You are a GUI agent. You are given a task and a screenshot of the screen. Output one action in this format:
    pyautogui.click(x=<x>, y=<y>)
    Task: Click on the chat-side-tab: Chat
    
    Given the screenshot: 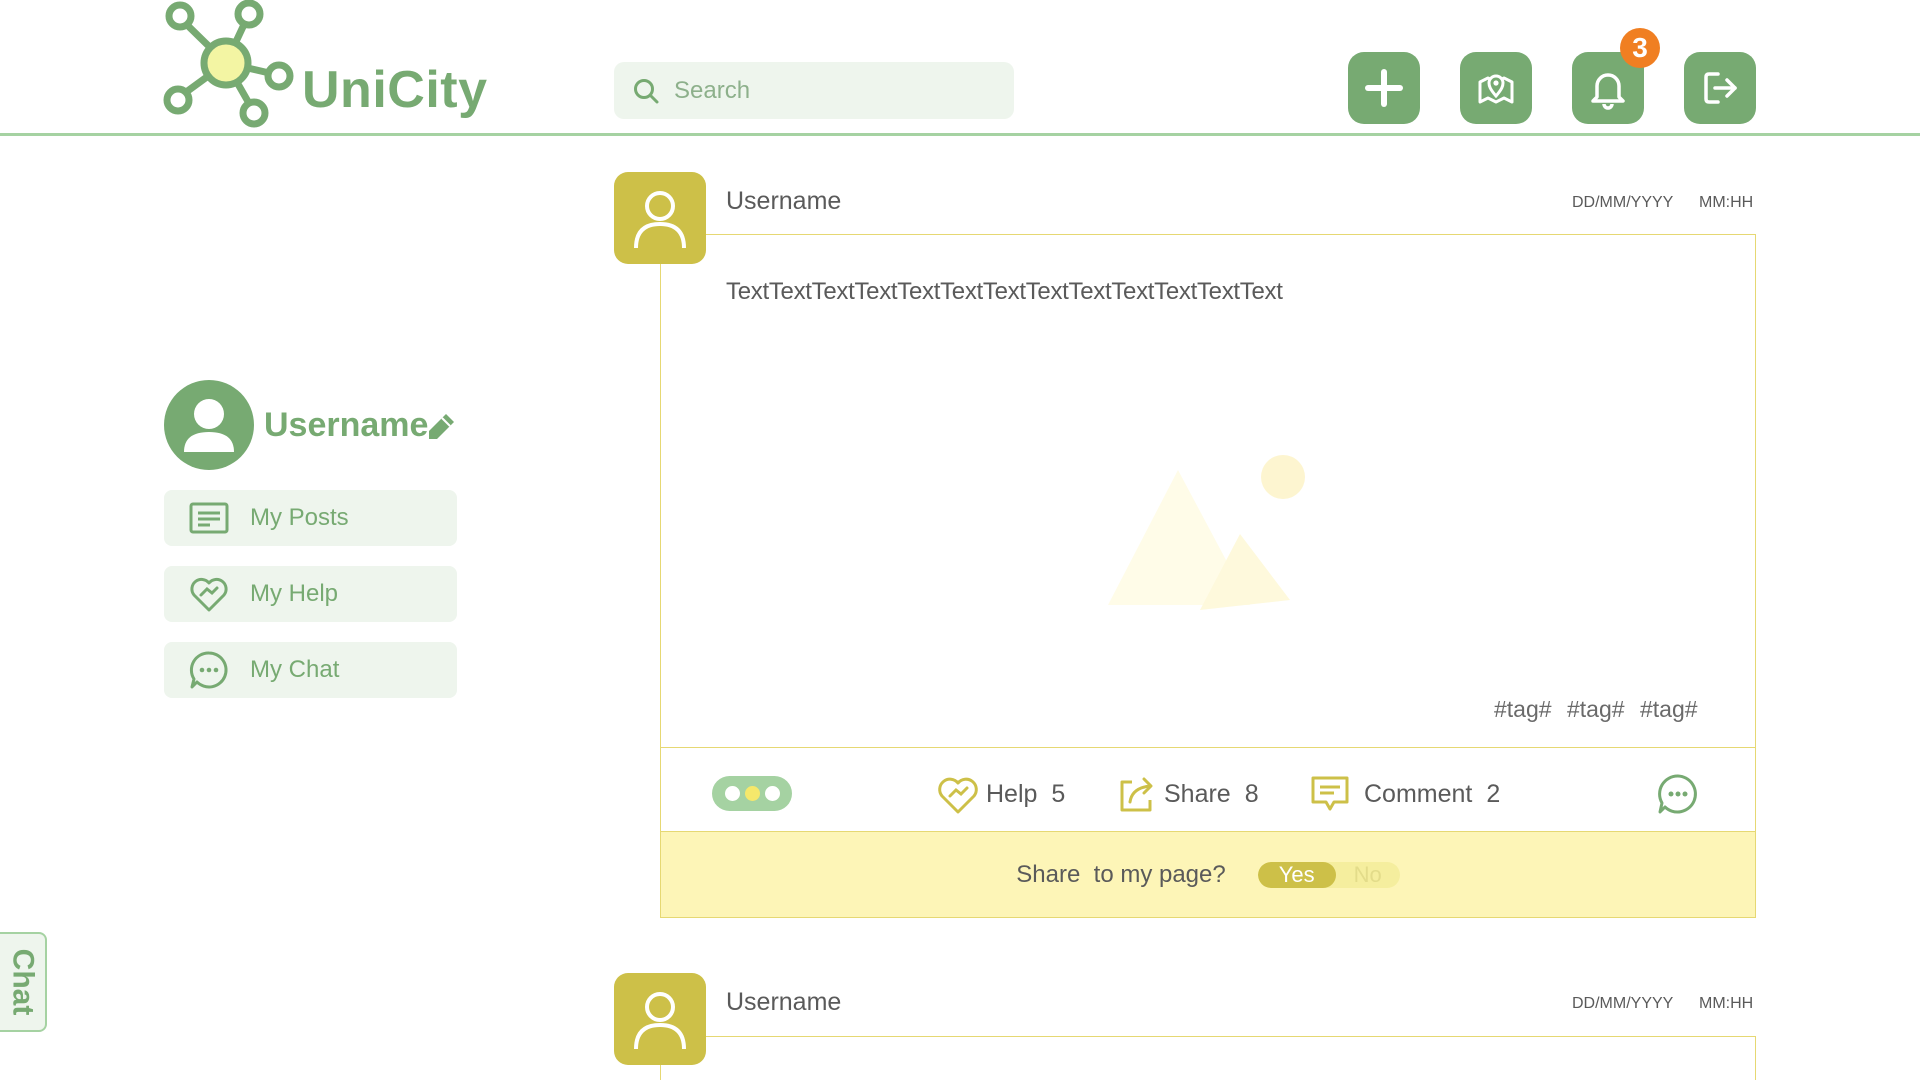 What is the action you would take?
    pyautogui.click(x=23, y=982)
    